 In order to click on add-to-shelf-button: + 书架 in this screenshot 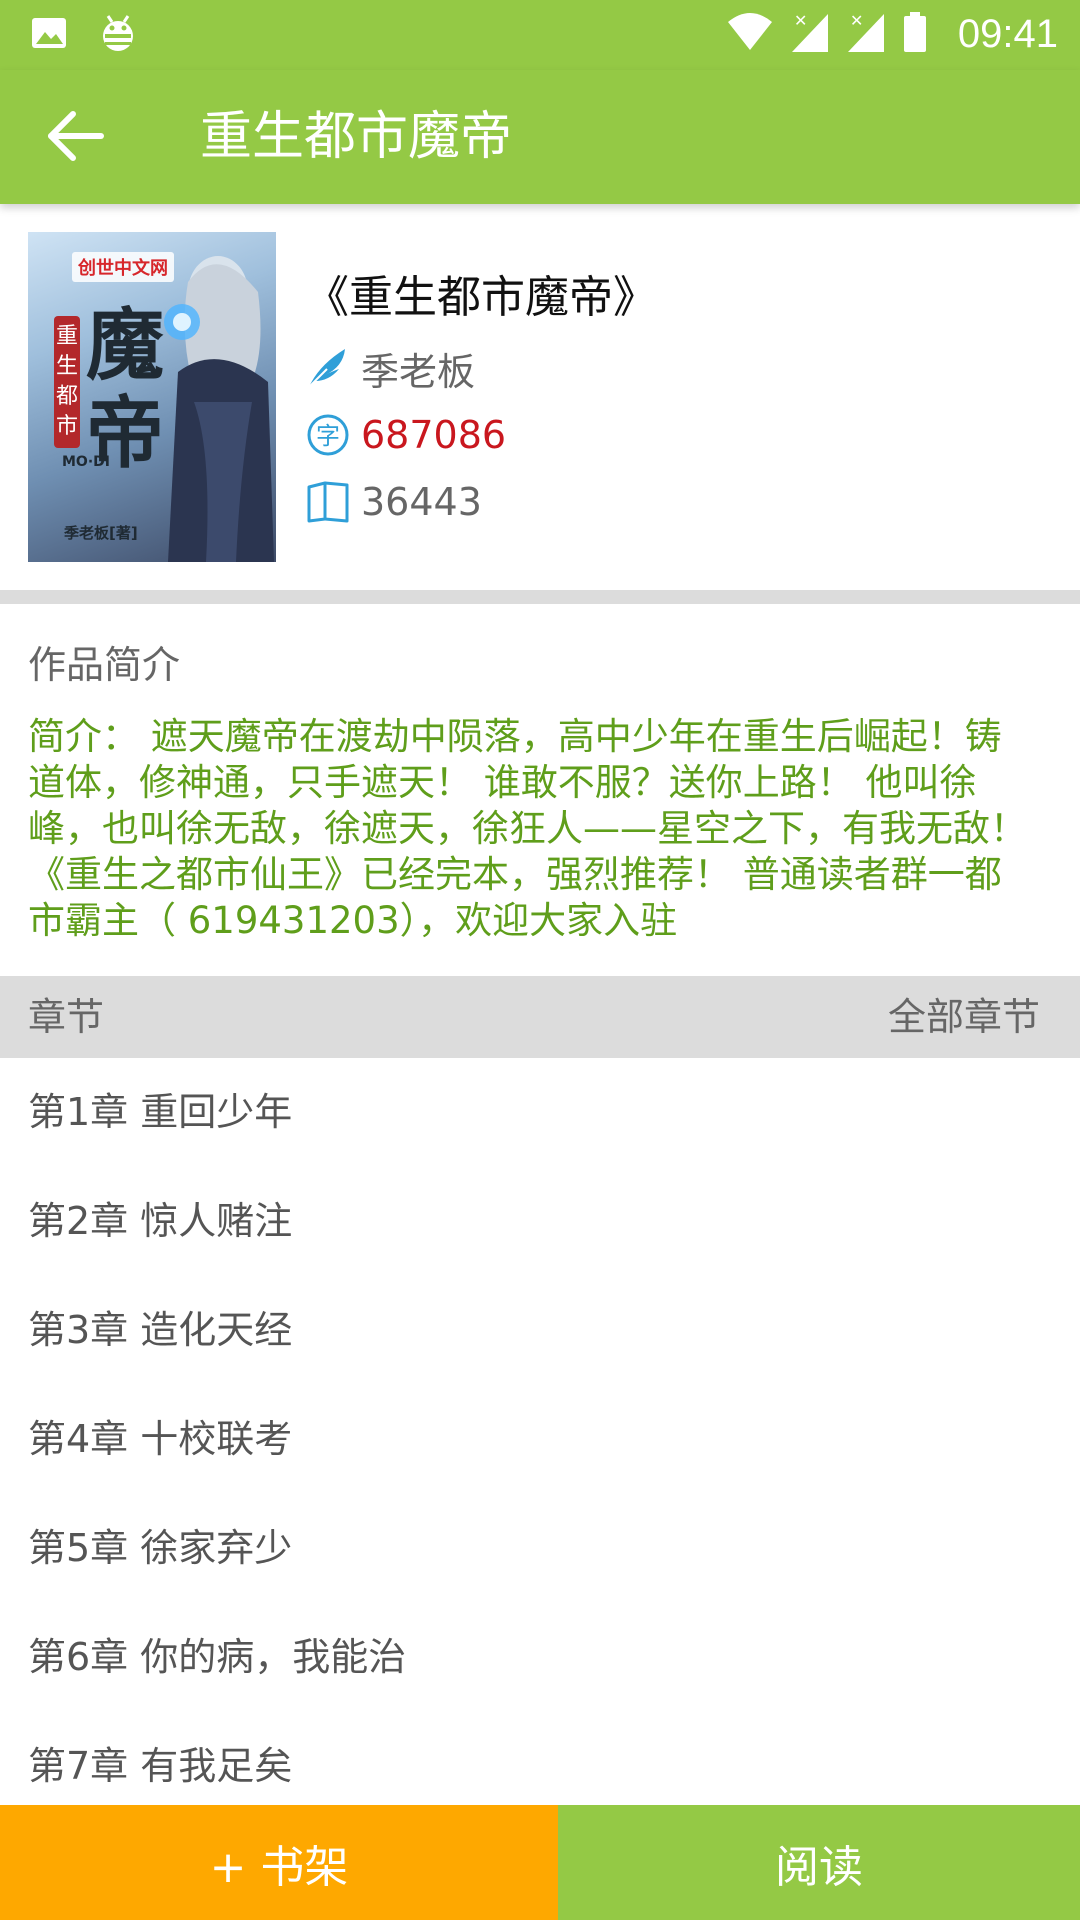, I will do `click(279, 1862)`.